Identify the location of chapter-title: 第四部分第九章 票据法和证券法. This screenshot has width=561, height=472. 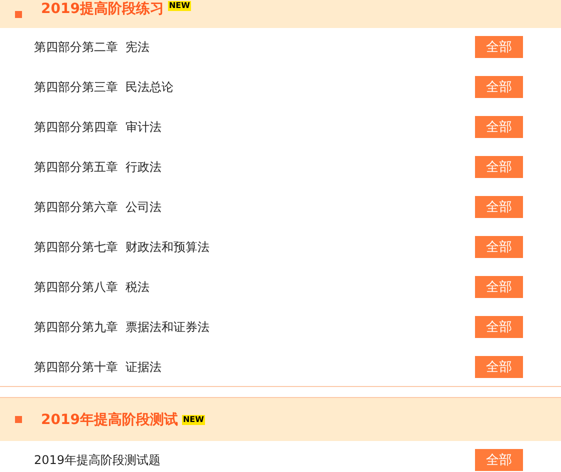
(122, 327).